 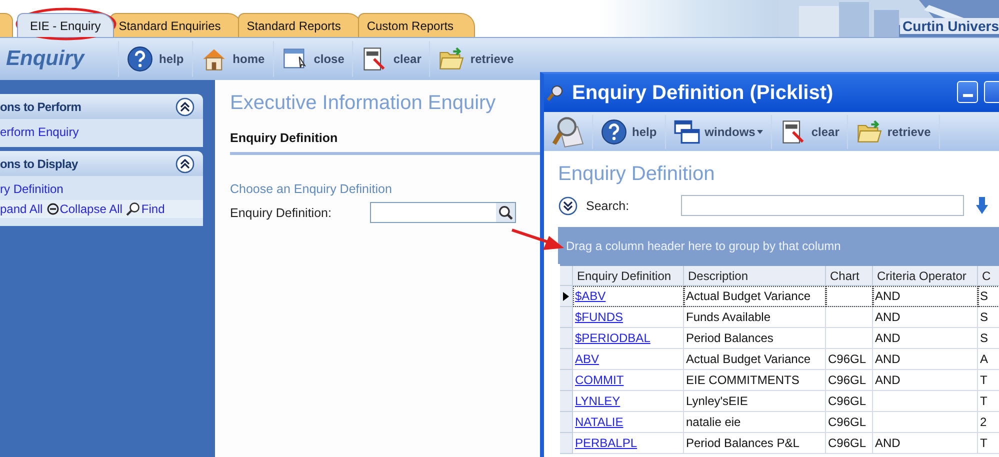 What do you see at coordinates (755, 443) in the screenshot?
I see `table-cell: Period Balances P&L` at bounding box center [755, 443].